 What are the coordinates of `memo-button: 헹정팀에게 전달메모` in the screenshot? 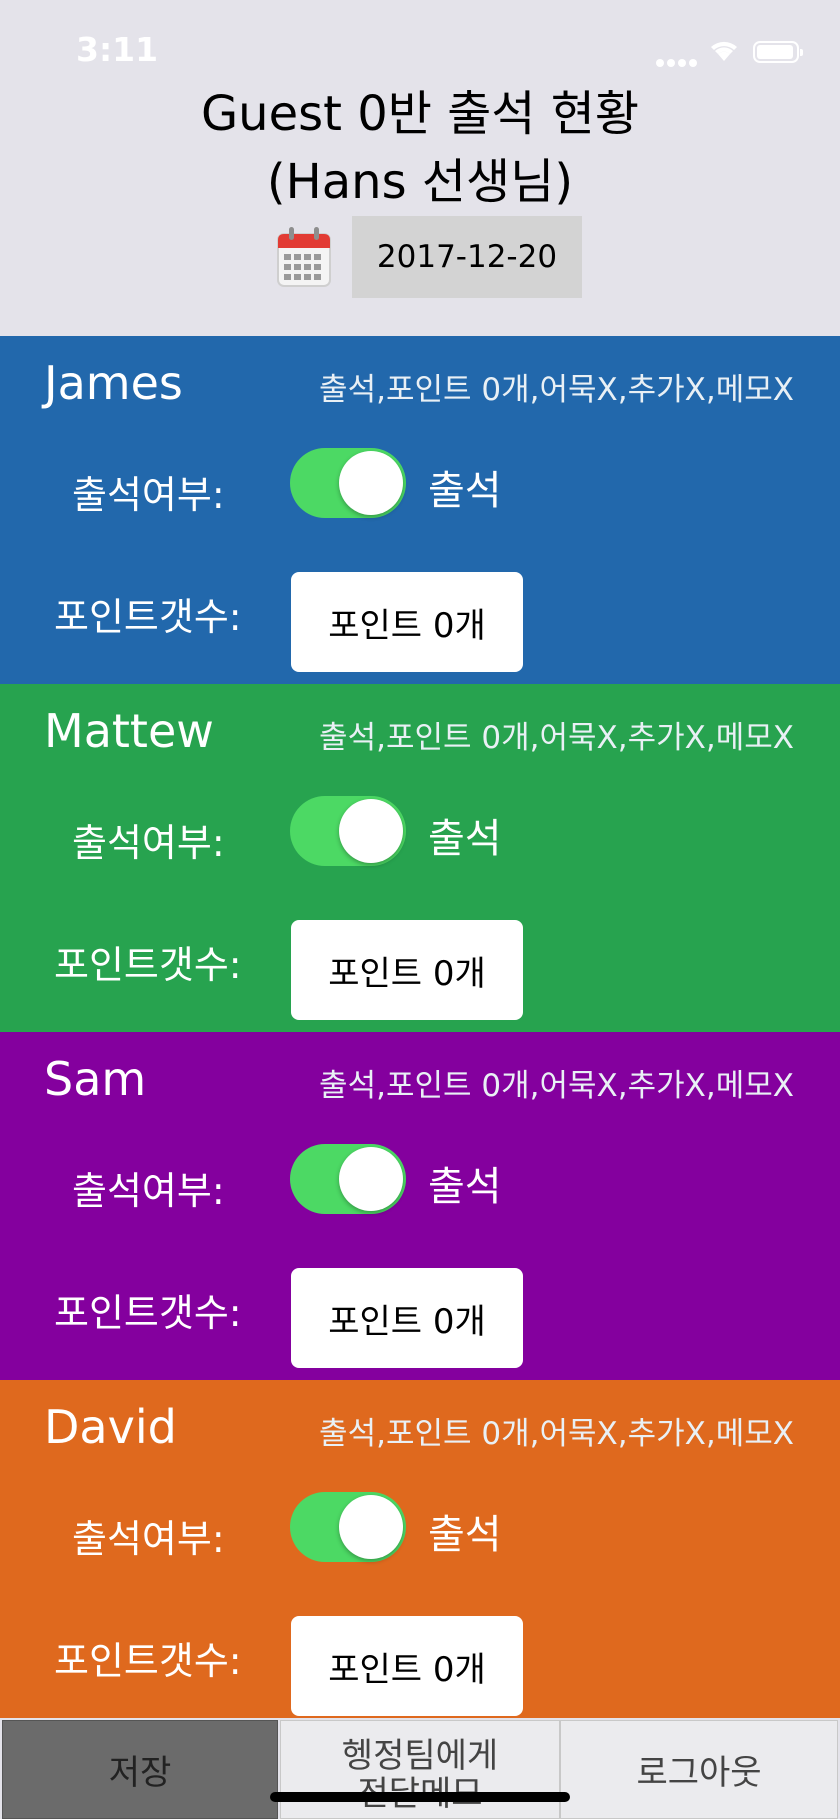 It's located at (420, 1769).